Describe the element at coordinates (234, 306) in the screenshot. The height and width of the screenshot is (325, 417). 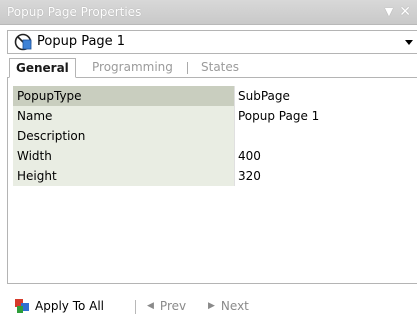
I see `next-label: Next` at that location.